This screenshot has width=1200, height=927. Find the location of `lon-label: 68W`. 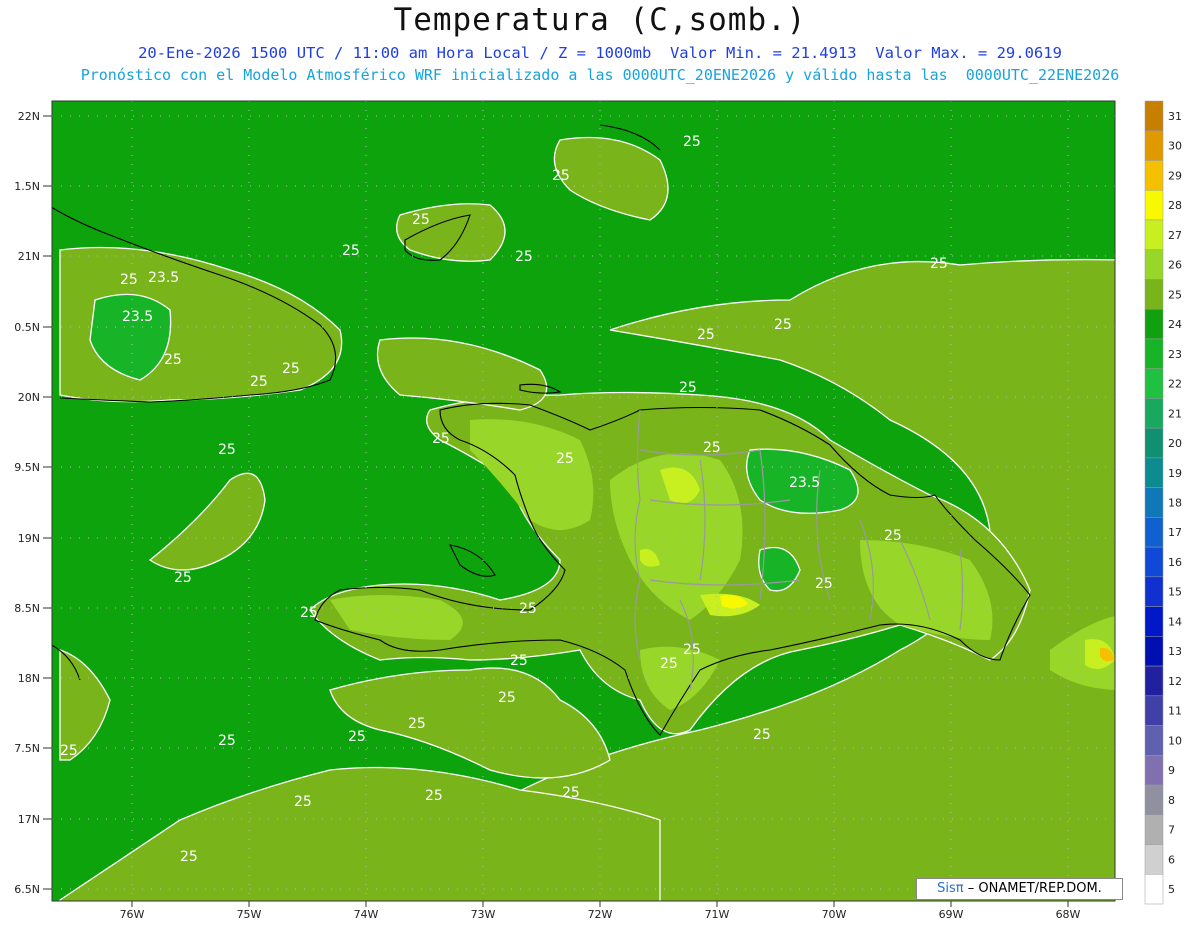

lon-label: 68W is located at coordinates (1068, 914).